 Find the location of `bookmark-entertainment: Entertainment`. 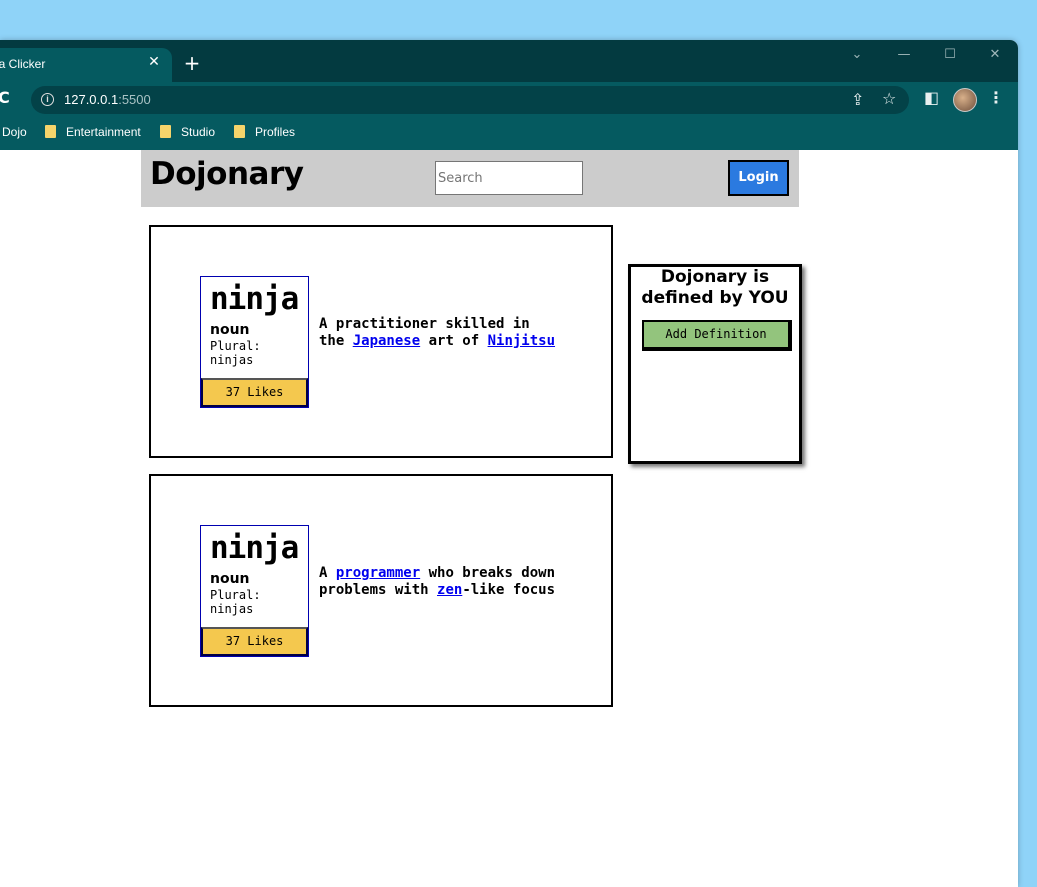

bookmark-entertainment: Entertainment is located at coordinates (93, 132).